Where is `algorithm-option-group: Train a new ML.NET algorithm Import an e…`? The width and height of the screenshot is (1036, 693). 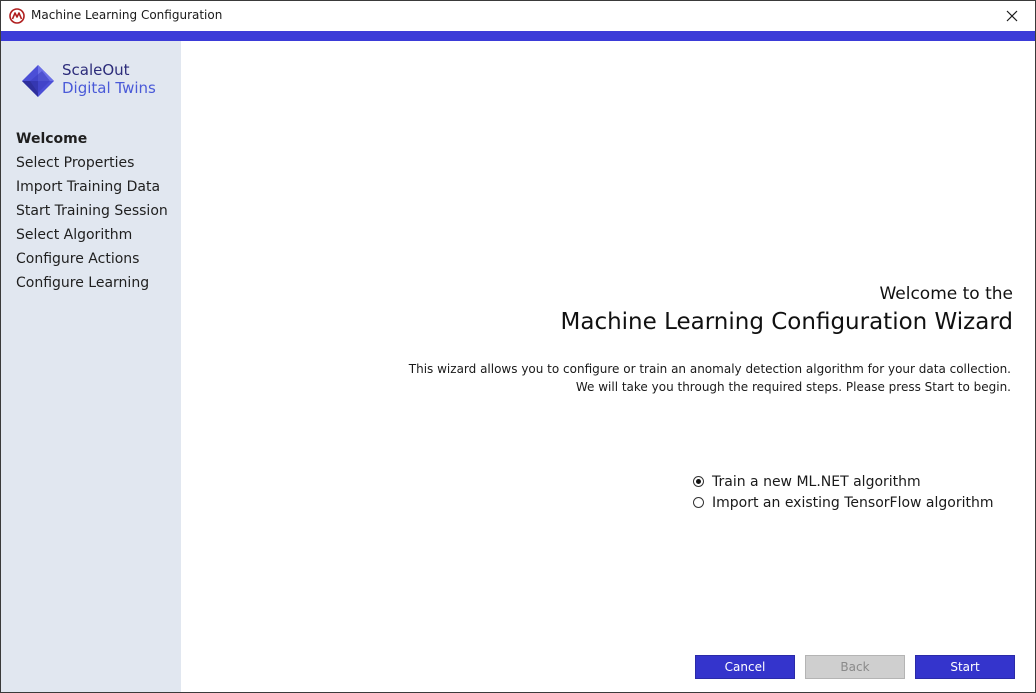
algorithm-option-group: Train a new ML.NET algorithm Import an e… is located at coordinates (843, 492).